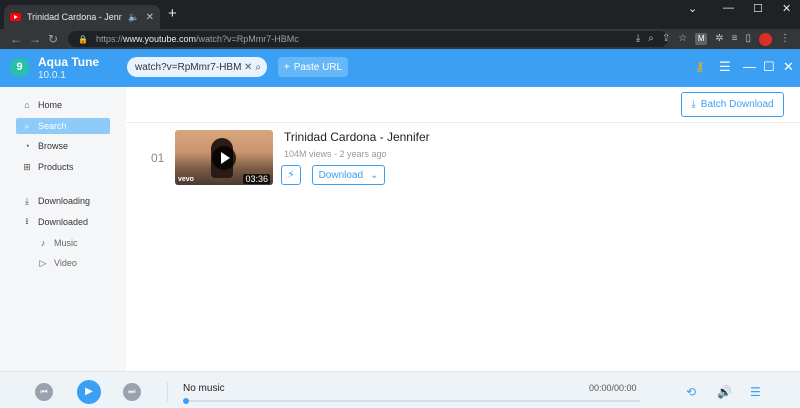 This screenshot has width=800, height=408. What do you see at coordinates (158, 158) in the screenshot?
I see `result-index: 01` at bounding box center [158, 158].